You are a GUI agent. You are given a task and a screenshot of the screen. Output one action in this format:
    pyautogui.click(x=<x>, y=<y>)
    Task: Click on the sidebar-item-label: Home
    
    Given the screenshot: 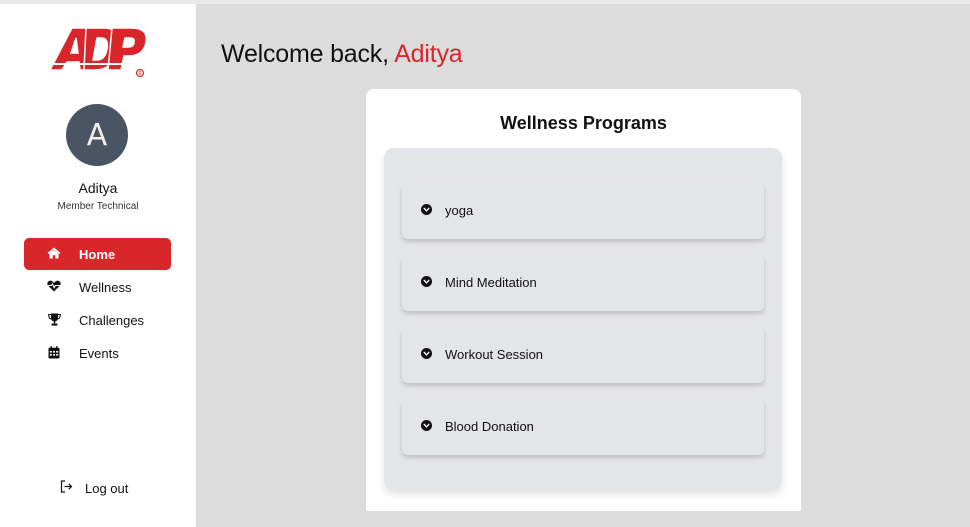 What is the action you would take?
    pyautogui.click(x=97, y=254)
    